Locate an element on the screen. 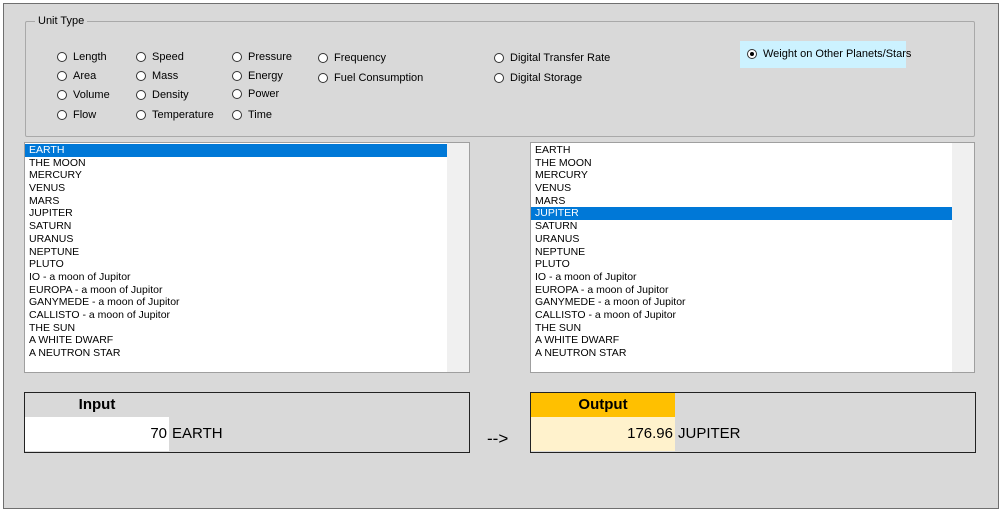  radio-mass-circle is located at coordinates (141, 76).